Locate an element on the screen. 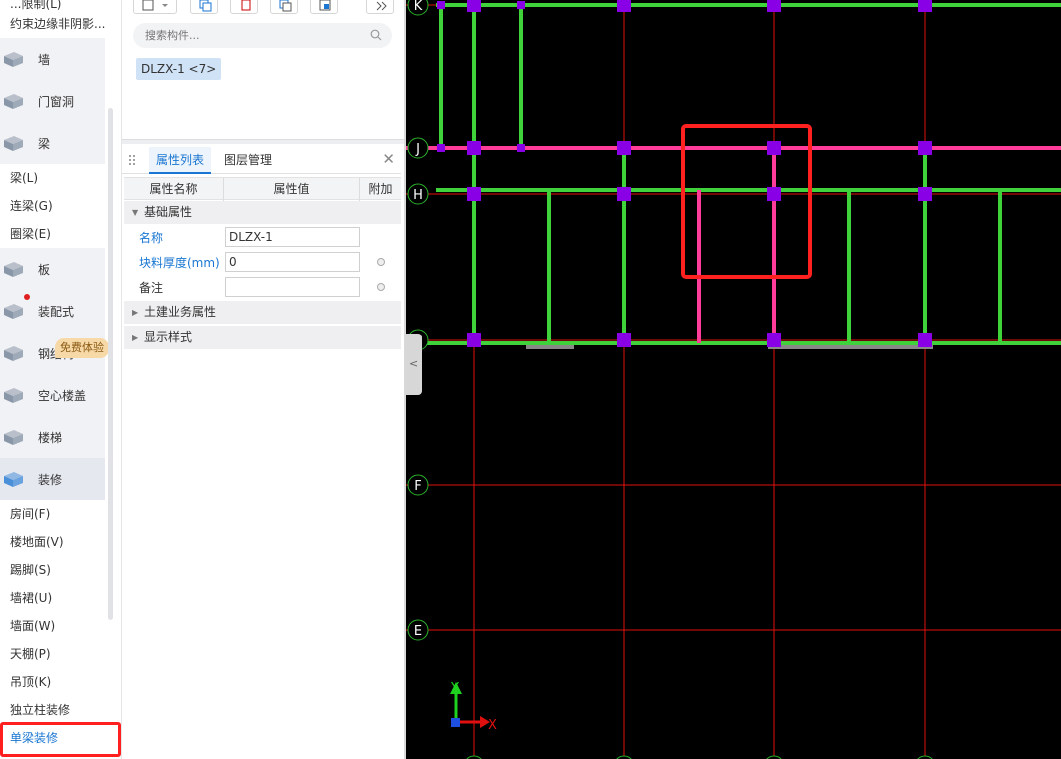 The height and width of the screenshot is (759, 1061). sidebar-category-label: 梁 is located at coordinates (44, 143).